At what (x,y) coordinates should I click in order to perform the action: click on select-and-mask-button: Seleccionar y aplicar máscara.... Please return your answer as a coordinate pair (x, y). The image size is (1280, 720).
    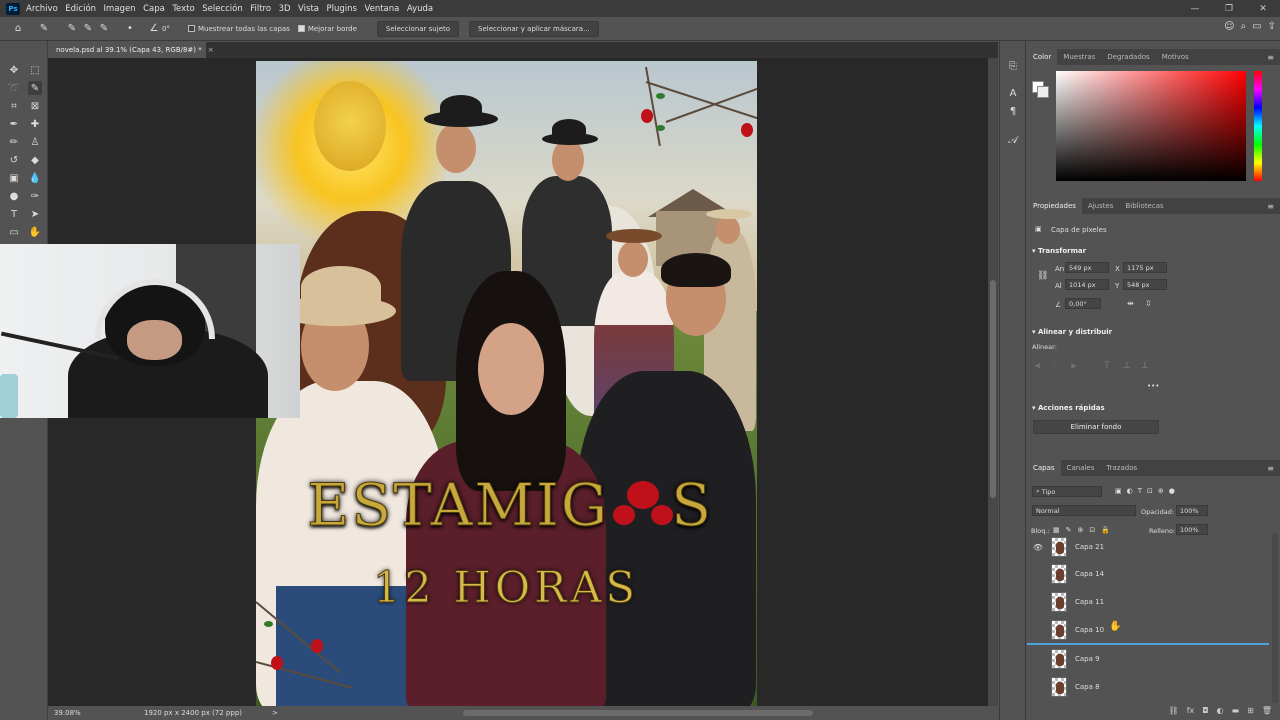
    Looking at the image, I should click on (534, 28).